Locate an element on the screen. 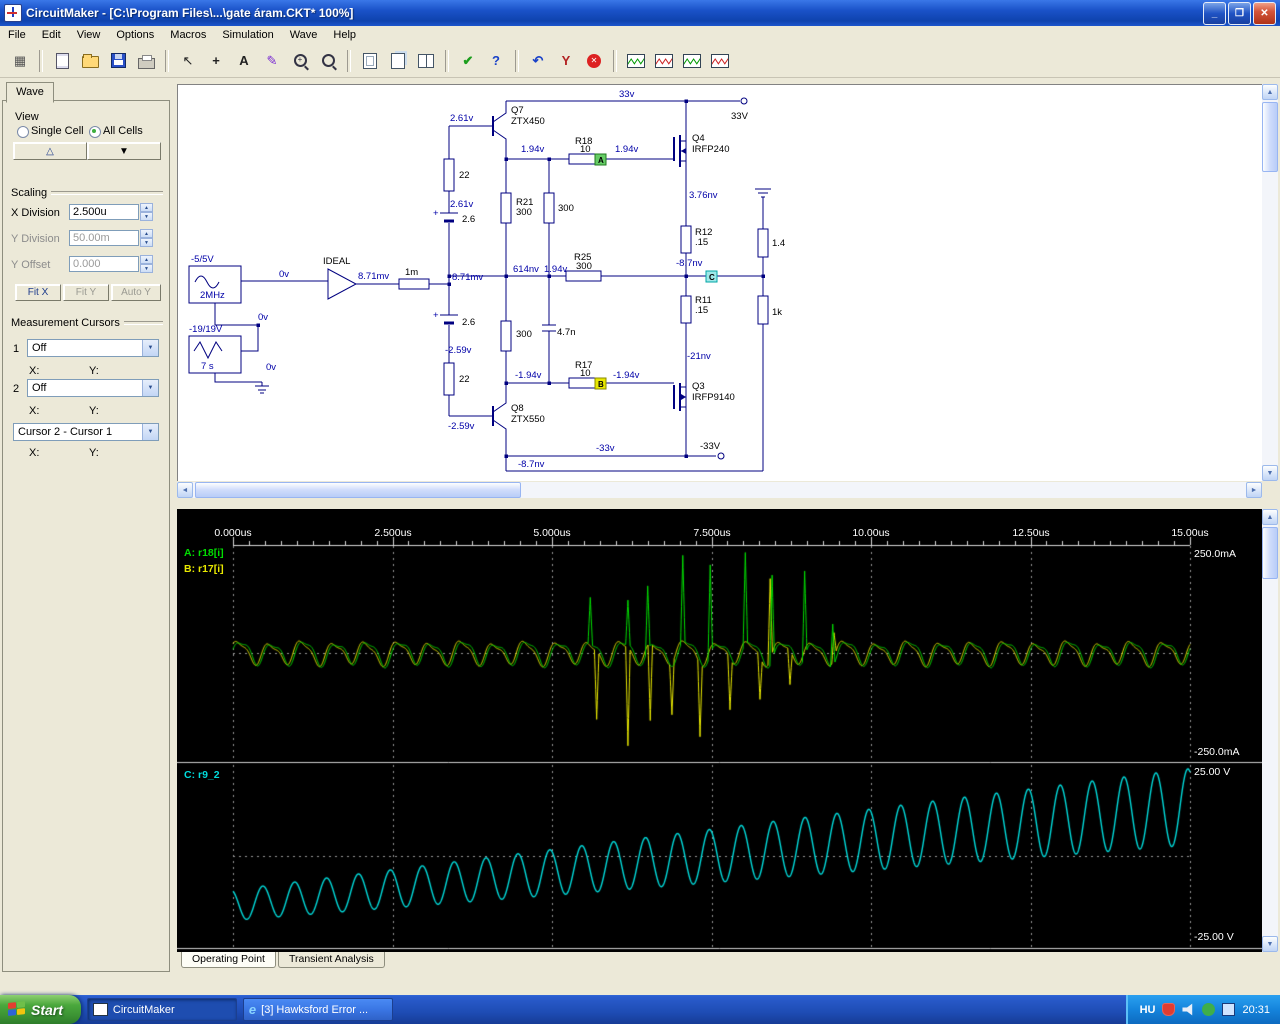 The width and height of the screenshot is (1280, 1024). print-button is located at coordinates (146, 60).